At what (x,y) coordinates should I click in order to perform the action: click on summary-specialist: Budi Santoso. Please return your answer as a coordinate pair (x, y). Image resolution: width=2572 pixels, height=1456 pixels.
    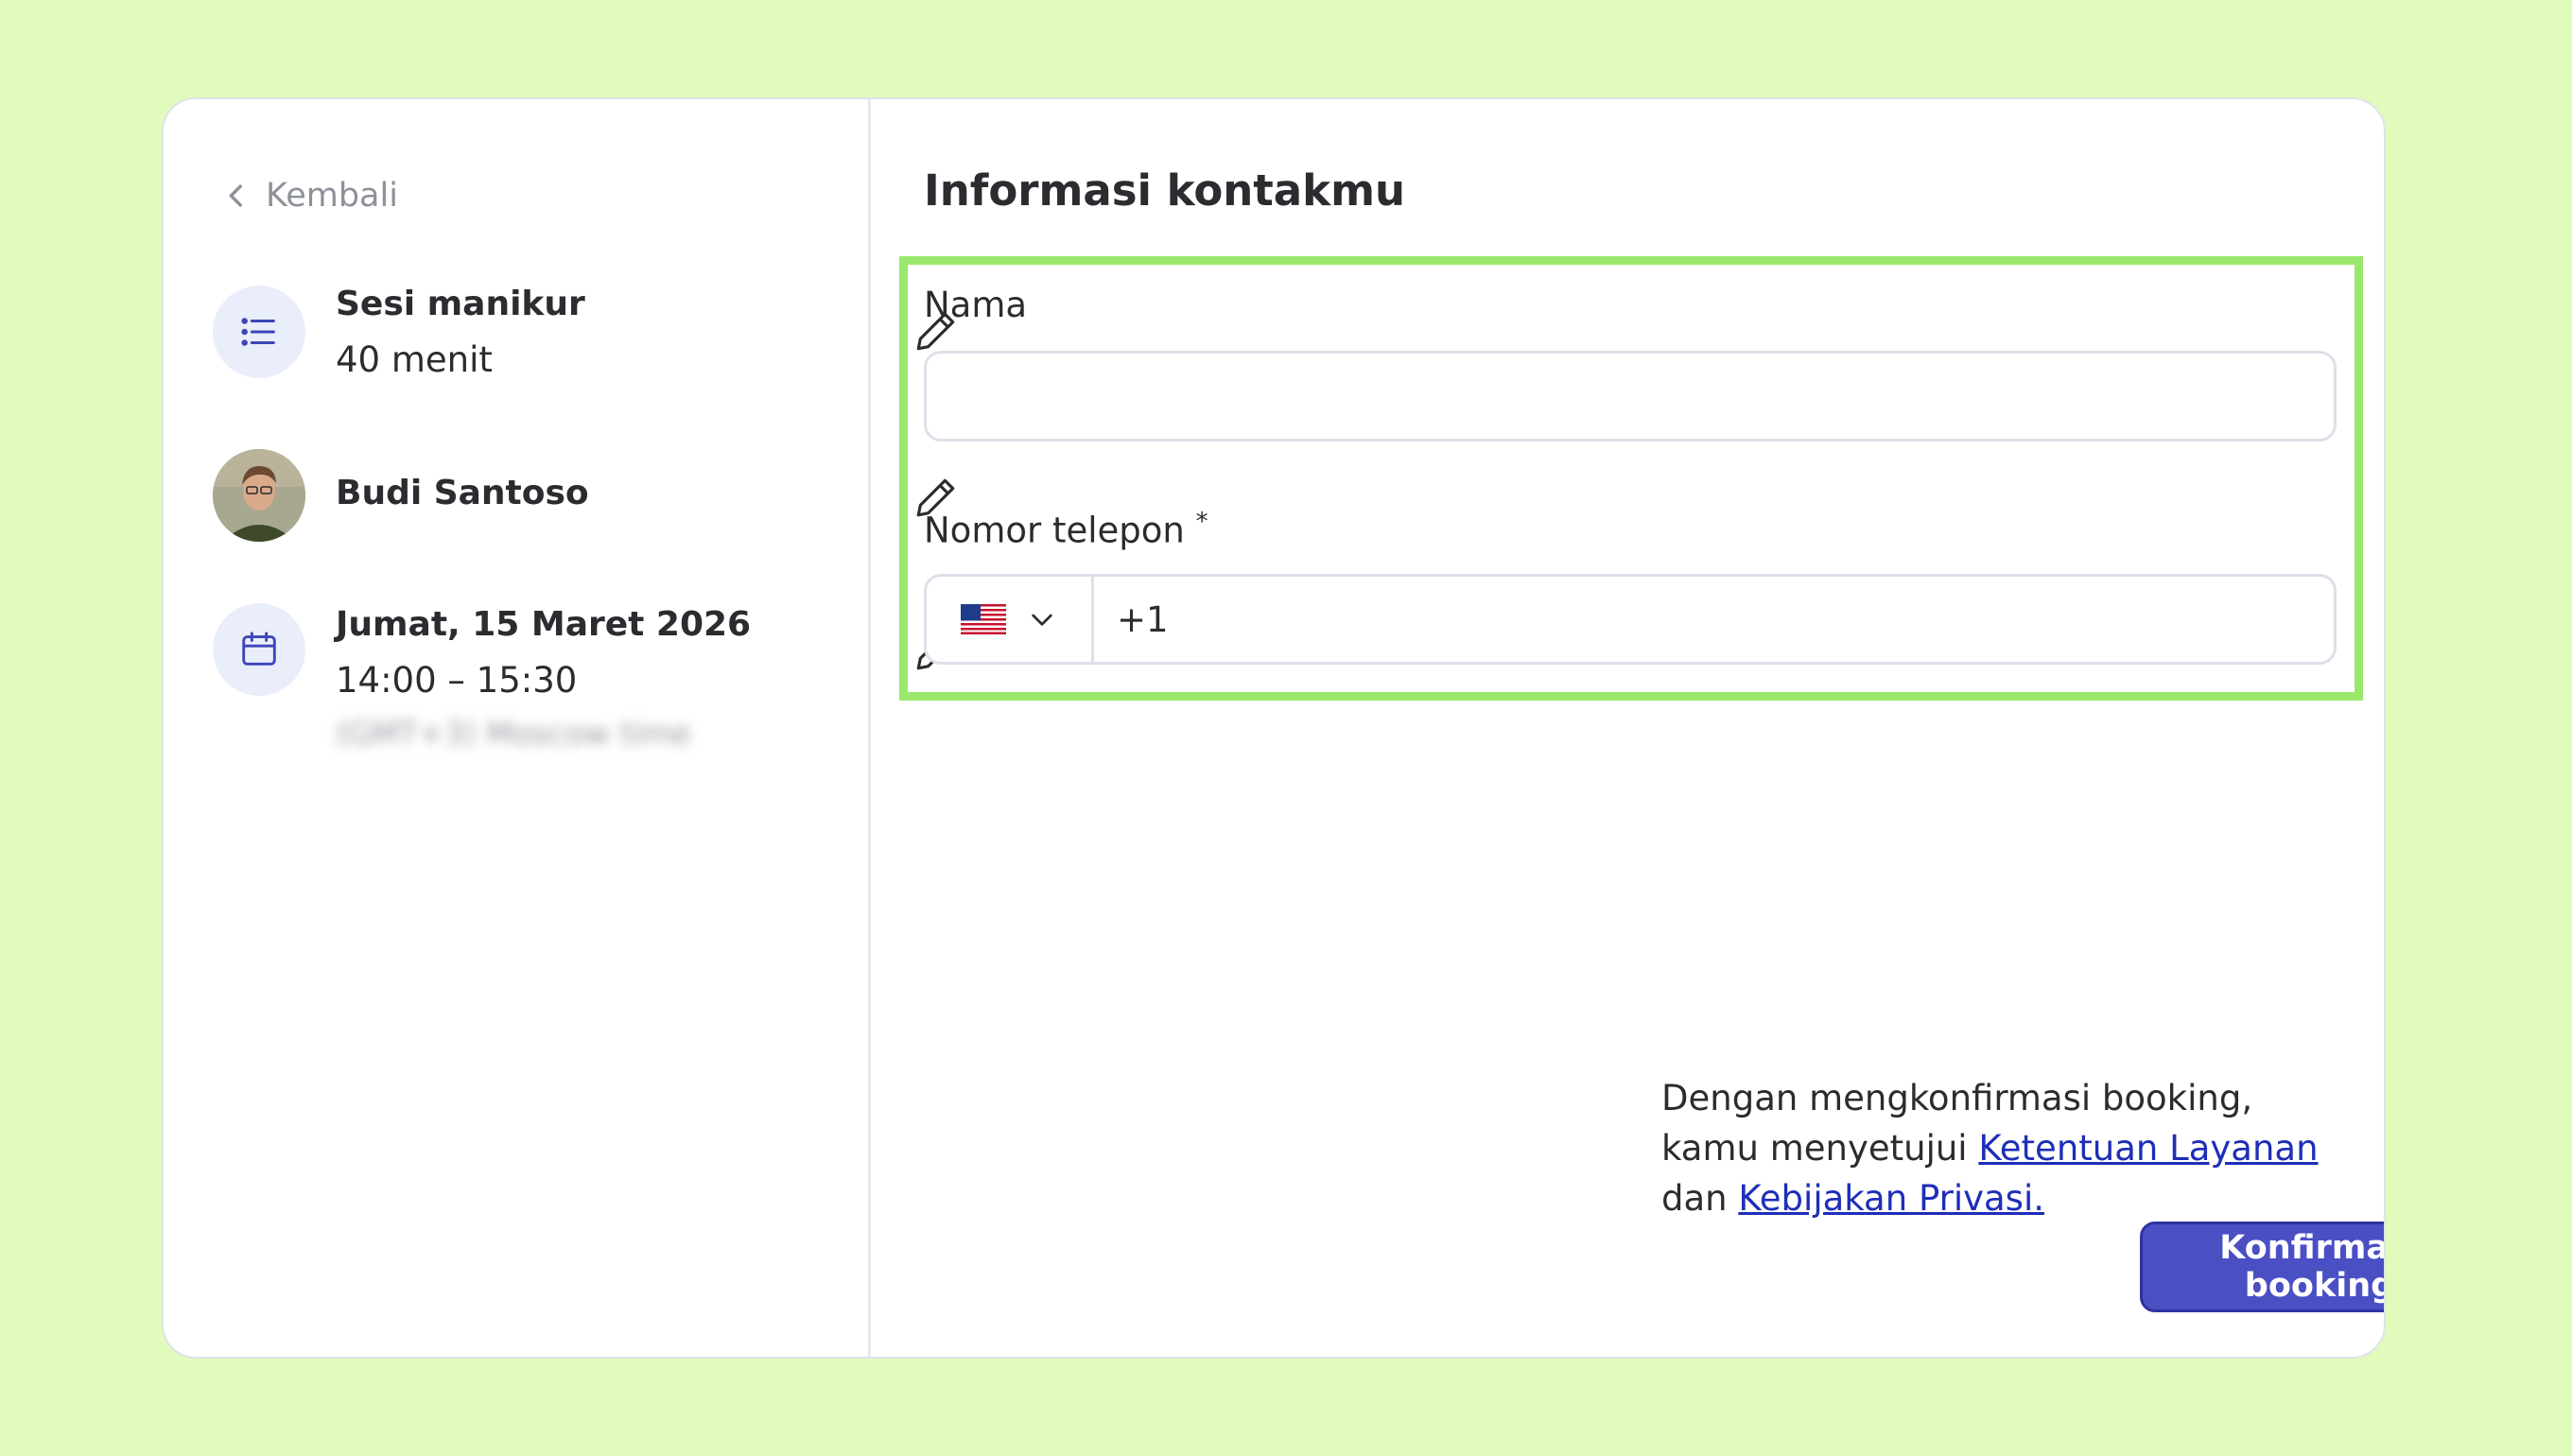
    Looking at the image, I should click on (584, 499).